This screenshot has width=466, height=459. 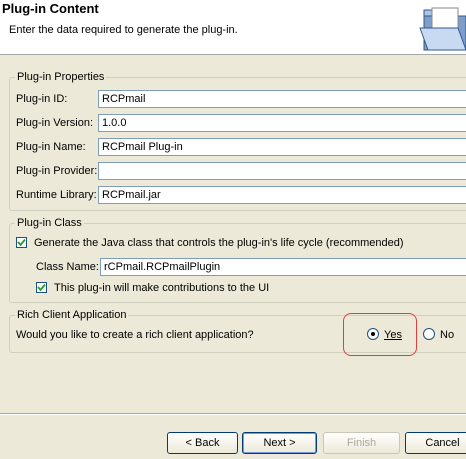 I want to click on group-title: Plug-in Class, so click(x=49, y=223).